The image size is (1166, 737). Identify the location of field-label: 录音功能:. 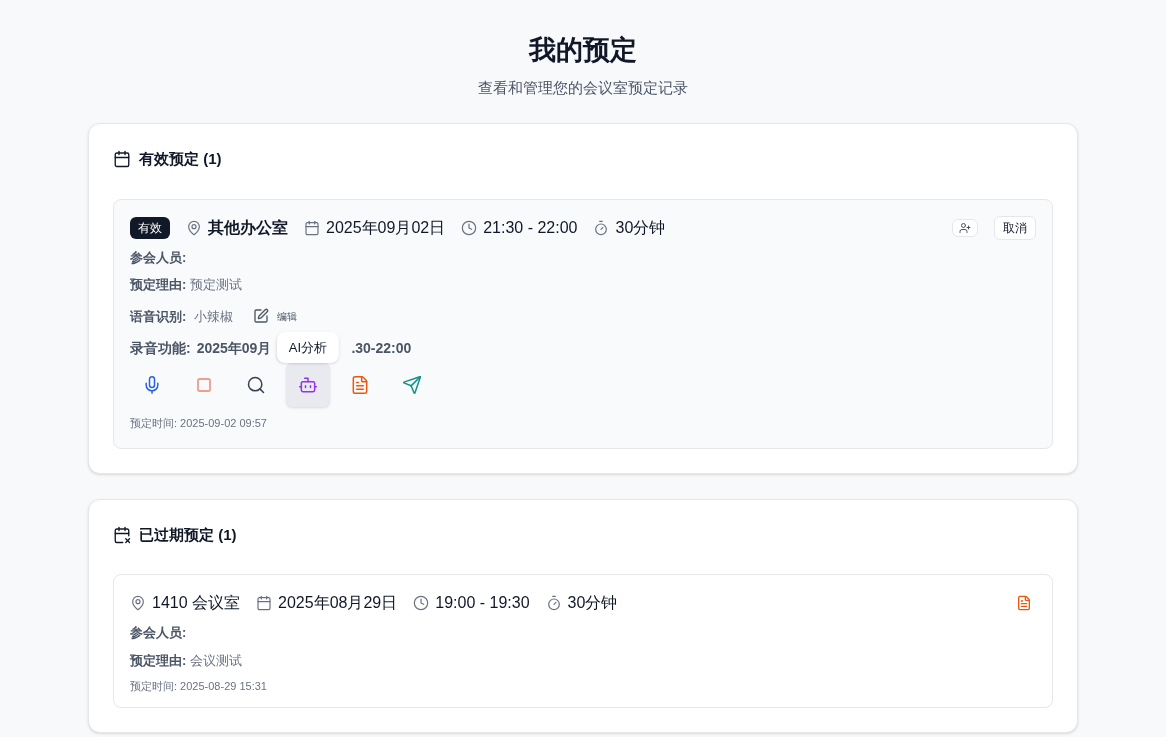
(160, 348).